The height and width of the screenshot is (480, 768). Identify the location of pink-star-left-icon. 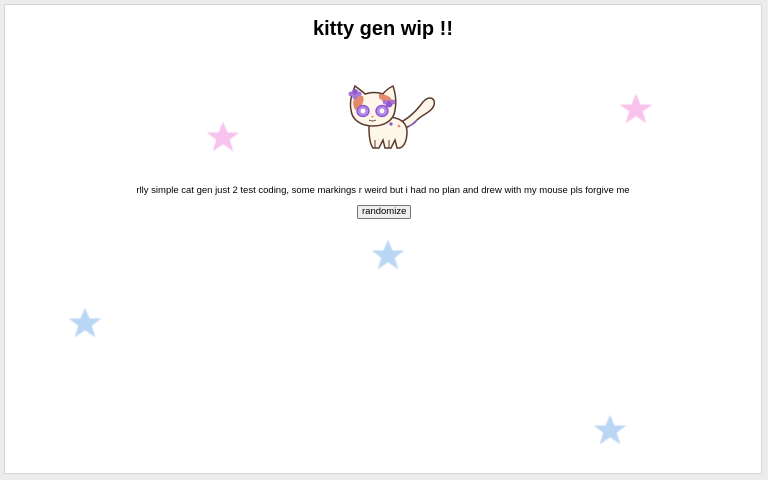
(223, 136).